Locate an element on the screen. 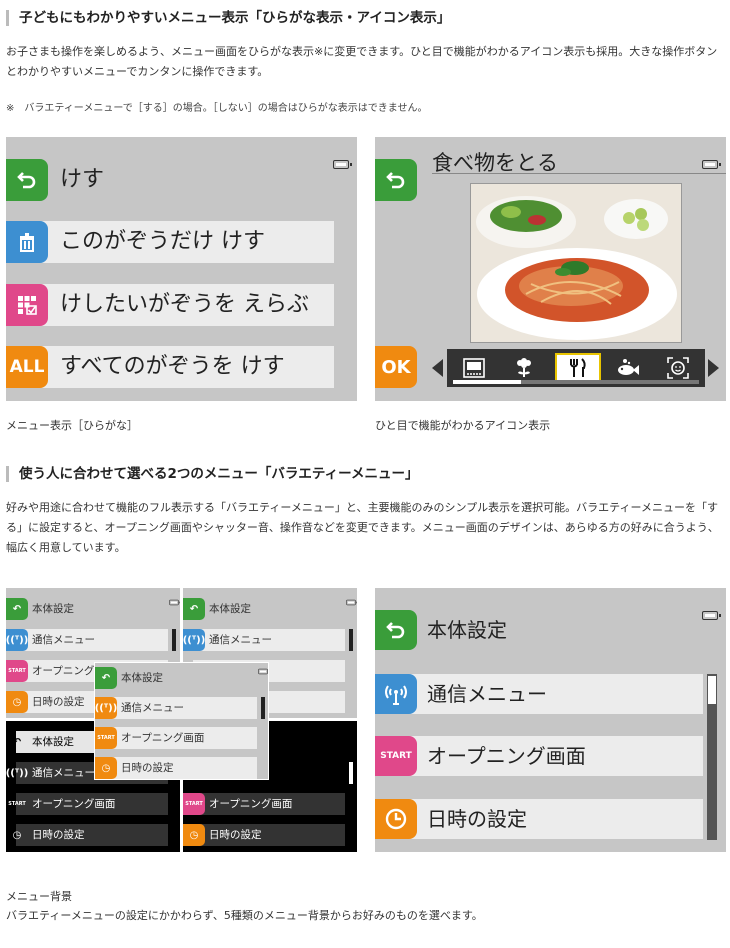 The width and height of the screenshot is (730, 948). menu-item-erase-this: このがぞうだけ けす is located at coordinates (181, 242).